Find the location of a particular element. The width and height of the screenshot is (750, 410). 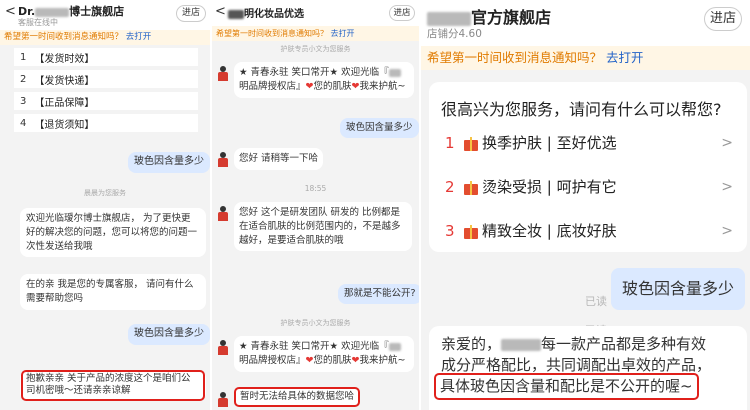

agent-message: 抱歉亲亲 关于产品的浓度这个是咱们公司机密哦～还请亲亲谅解 is located at coordinates (113, 385).